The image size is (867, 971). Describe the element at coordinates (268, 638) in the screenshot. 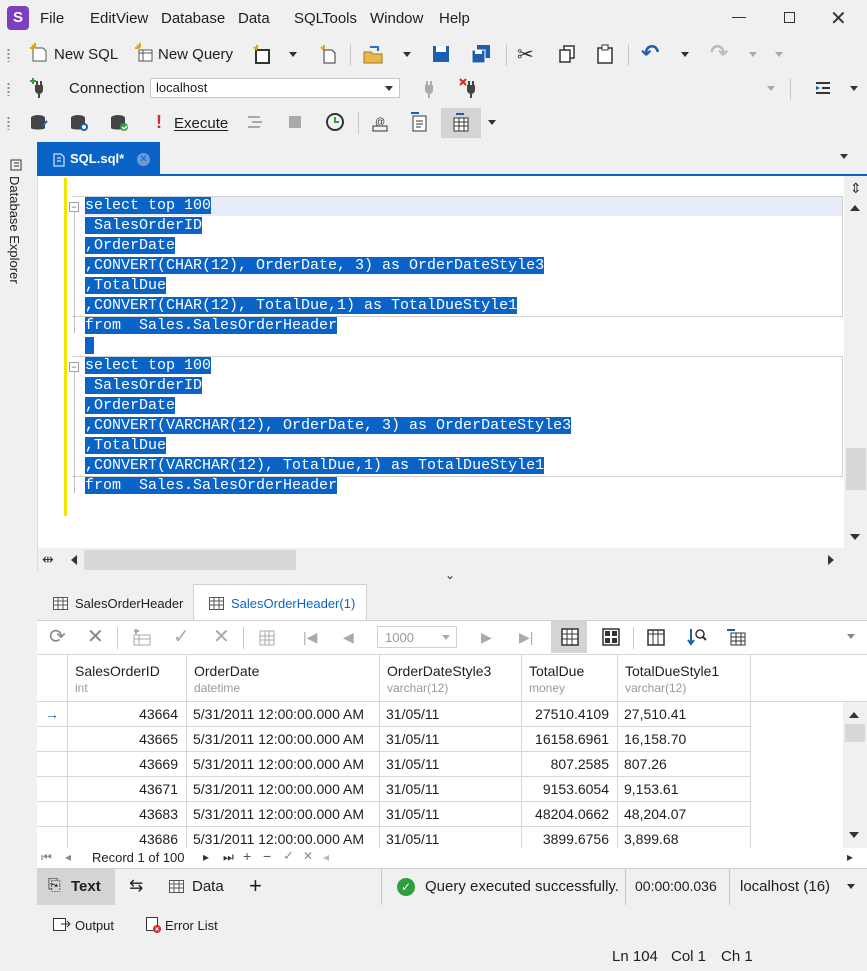

I see `grid-settings-icon` at that location.